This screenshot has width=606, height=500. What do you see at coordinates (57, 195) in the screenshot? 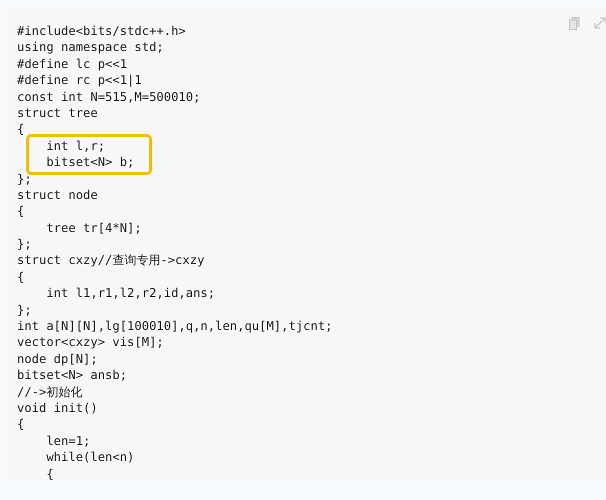
I see `code-line: struct node` at bounding box center [57, 195].